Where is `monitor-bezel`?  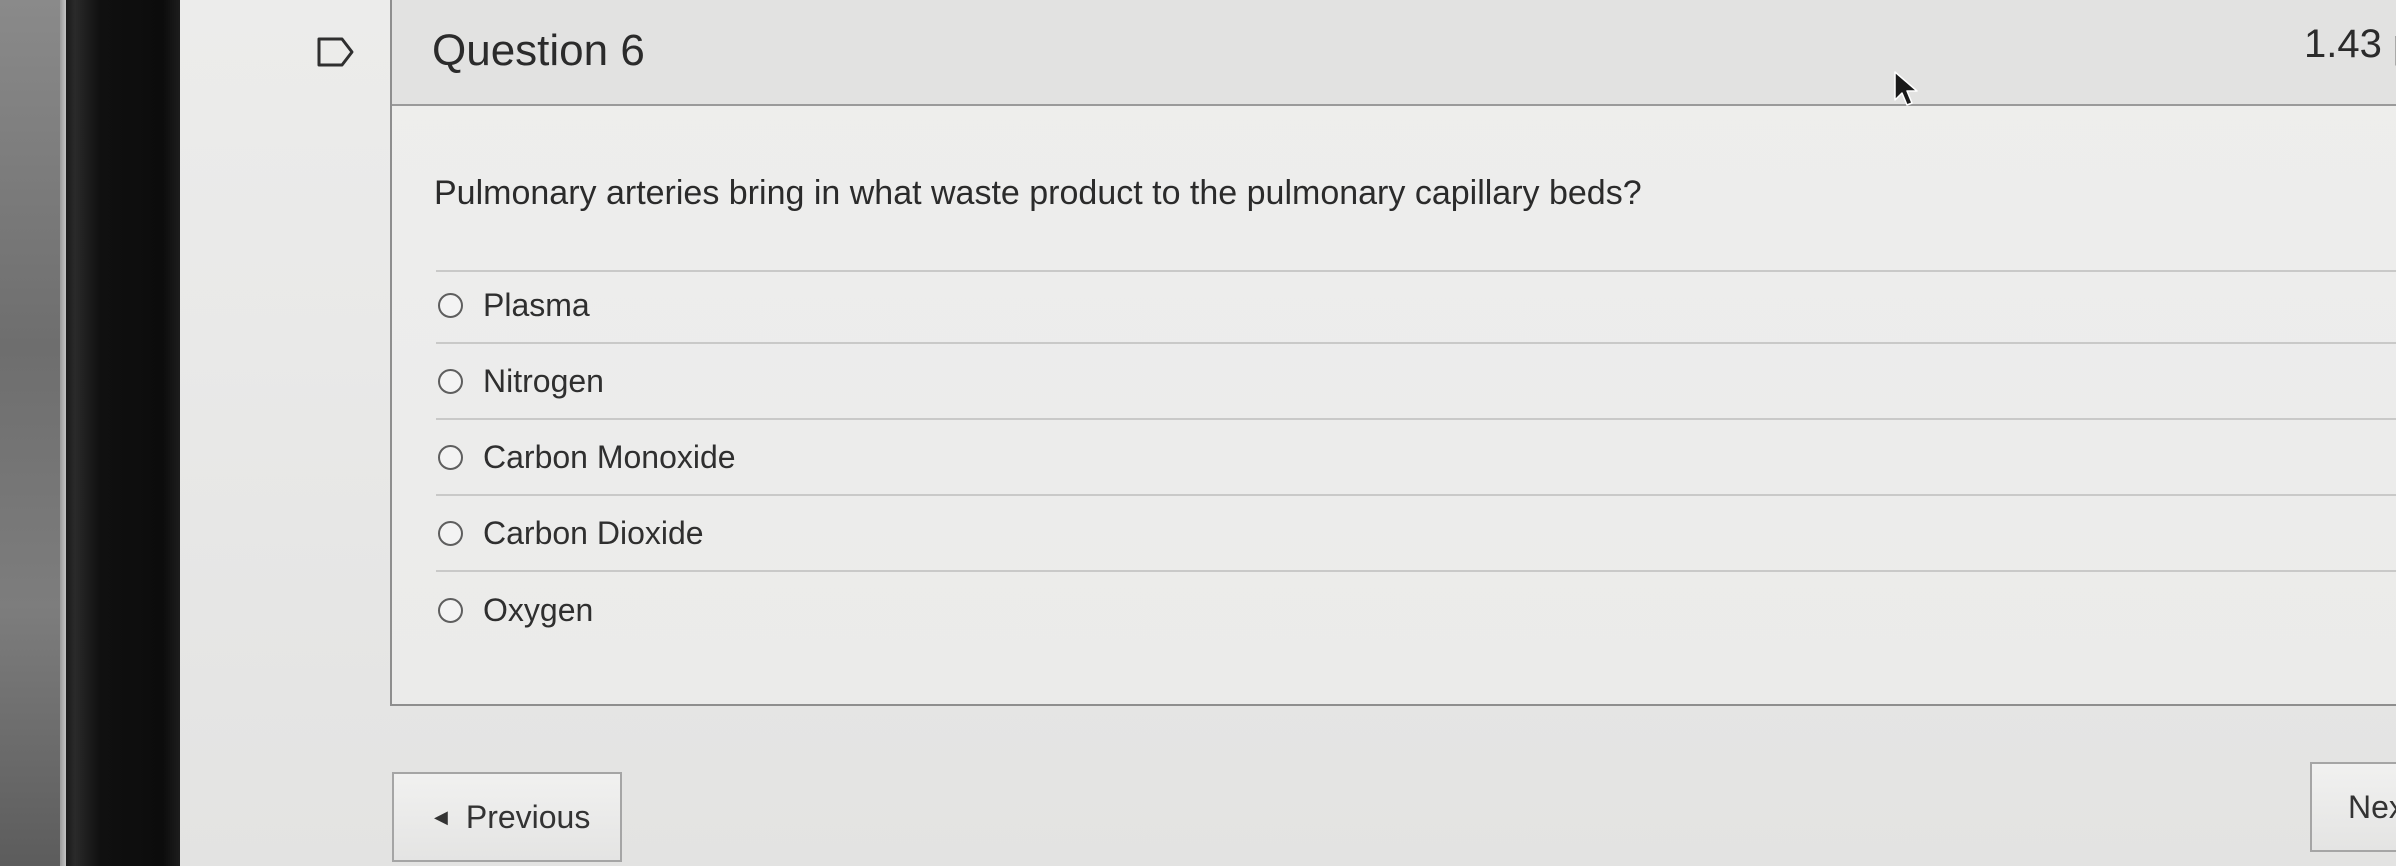
monitor-bezel is located at coordinates (123, 433).